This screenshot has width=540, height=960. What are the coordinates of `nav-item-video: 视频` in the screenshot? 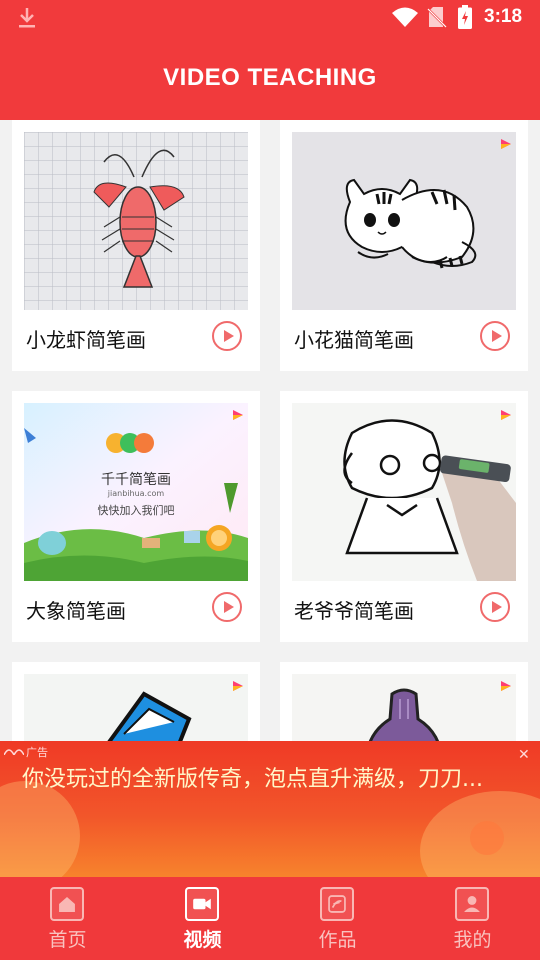 It's located at (202, 918).